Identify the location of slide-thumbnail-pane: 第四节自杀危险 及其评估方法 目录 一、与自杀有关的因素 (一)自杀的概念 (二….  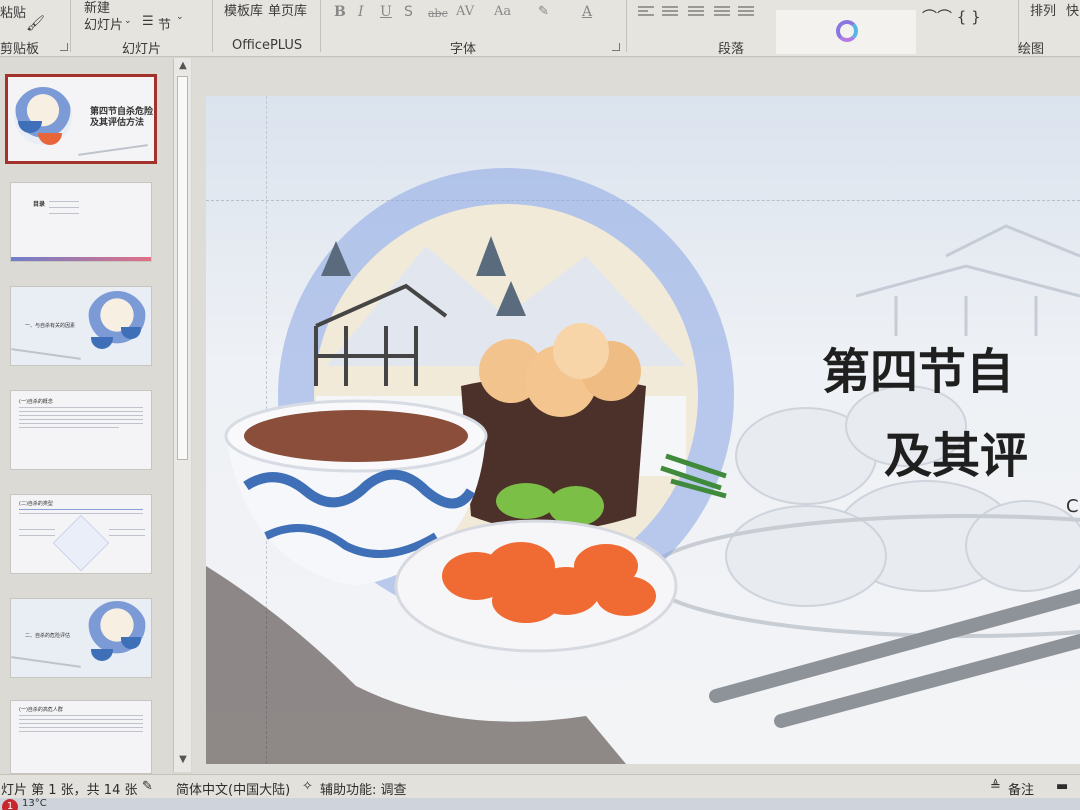
(86, 416).